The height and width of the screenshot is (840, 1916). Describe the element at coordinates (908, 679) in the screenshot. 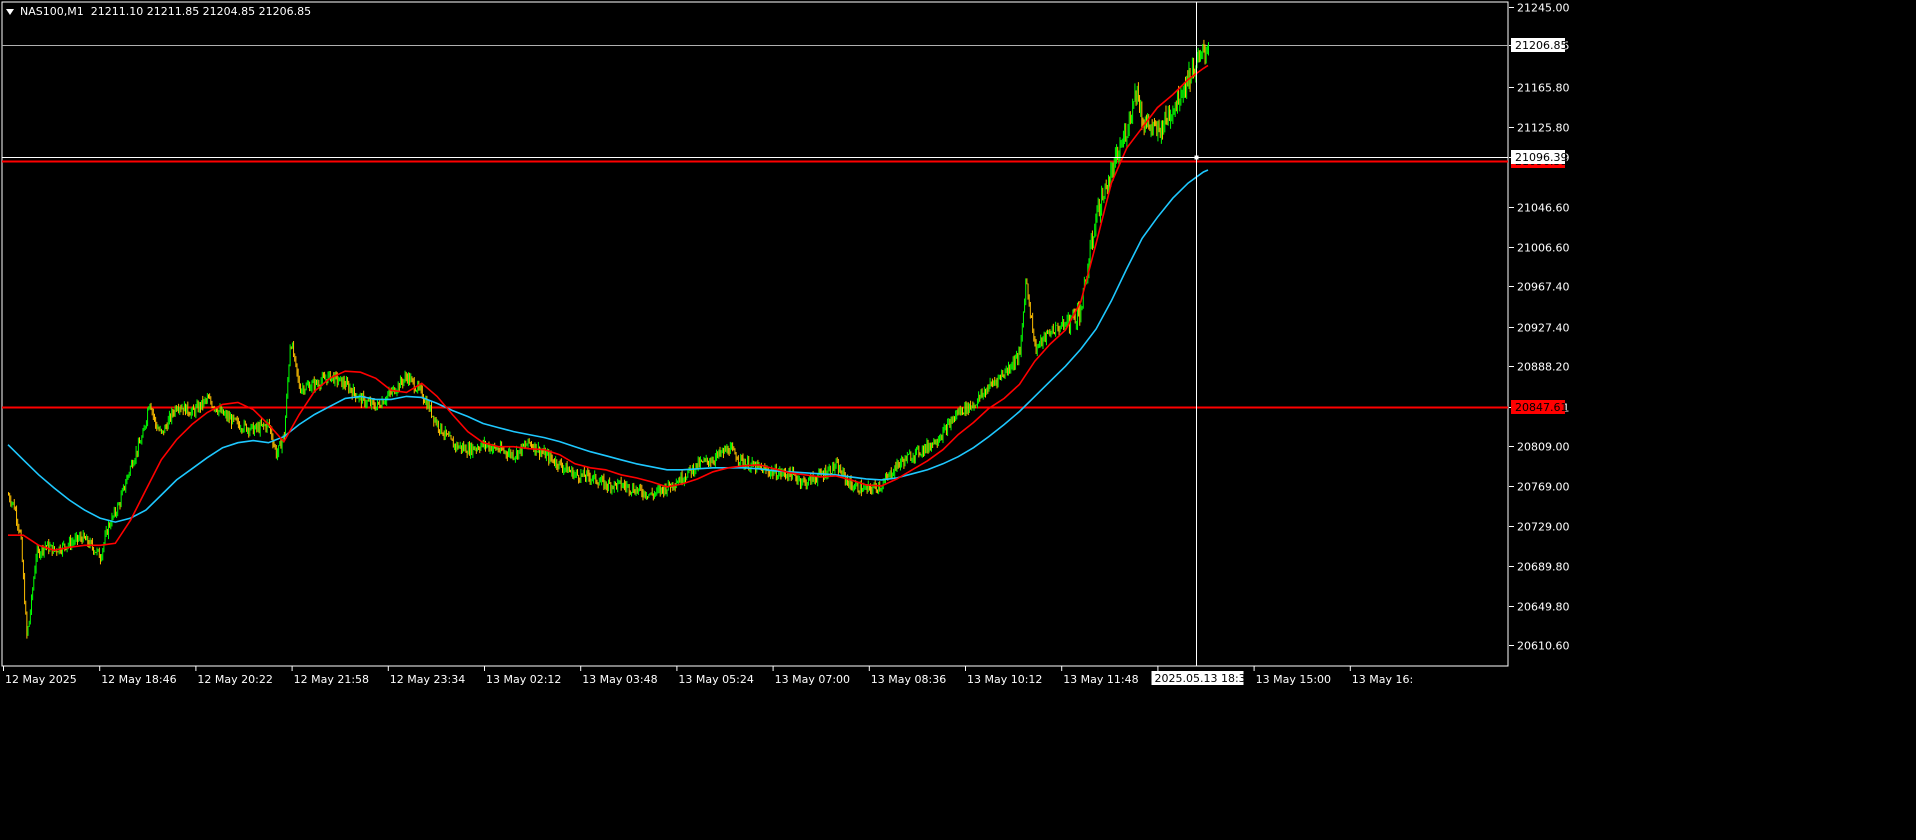

I see `time-tick-label: 13 May 08:36` at that location.